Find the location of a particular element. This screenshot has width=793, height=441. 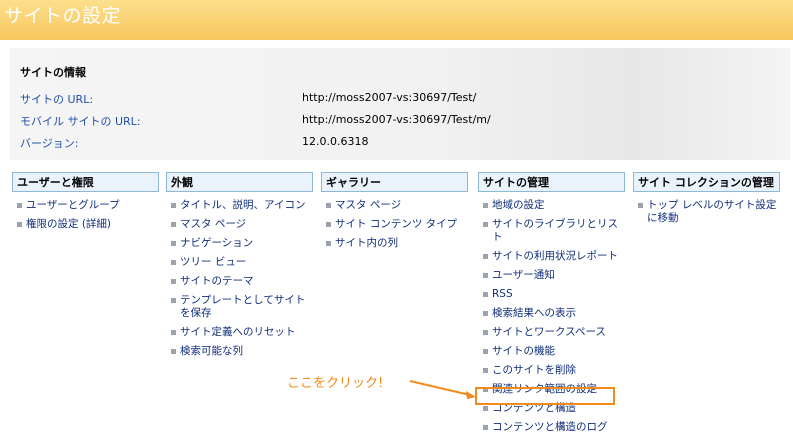

callout-arrow-icon is located at coordinates (442, 389).